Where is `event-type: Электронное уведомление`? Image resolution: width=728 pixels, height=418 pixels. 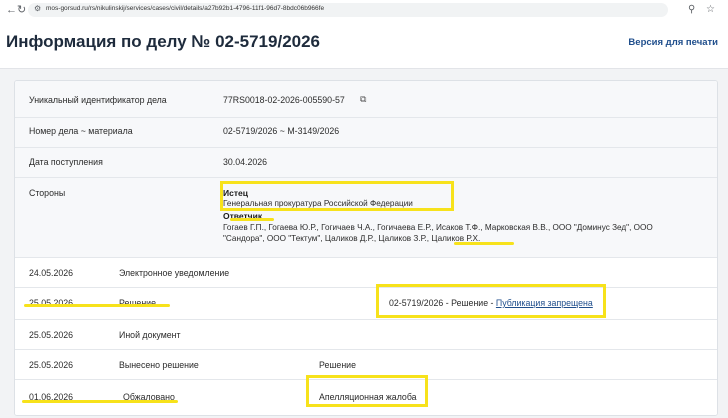 event-type: Электронное уведомление is located at coordinates (174, 273).